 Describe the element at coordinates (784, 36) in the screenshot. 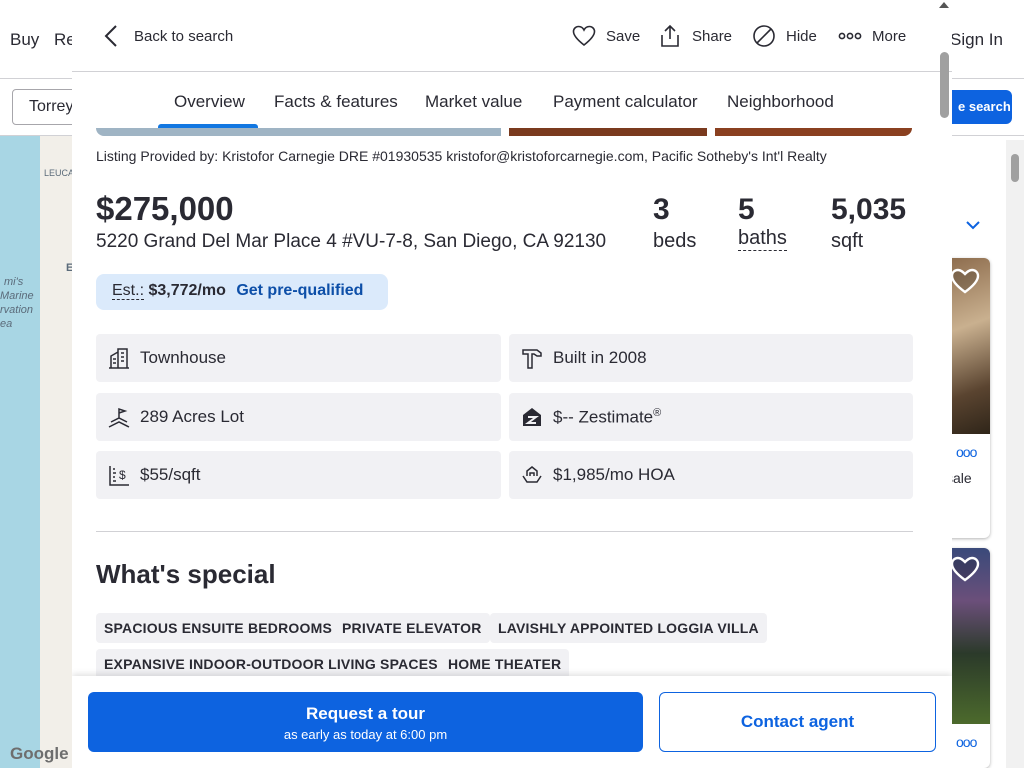

I see `hide-button: Hide` at that location.